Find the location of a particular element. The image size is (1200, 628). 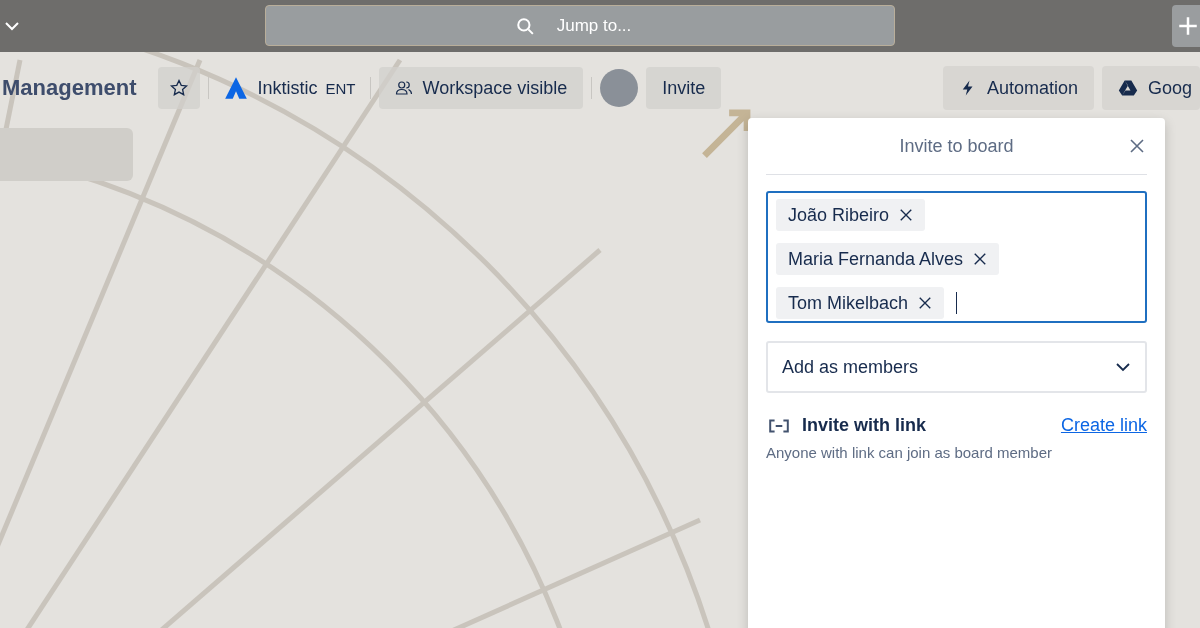

dialog-title: Invite to board is located at coordinates (956, 146).